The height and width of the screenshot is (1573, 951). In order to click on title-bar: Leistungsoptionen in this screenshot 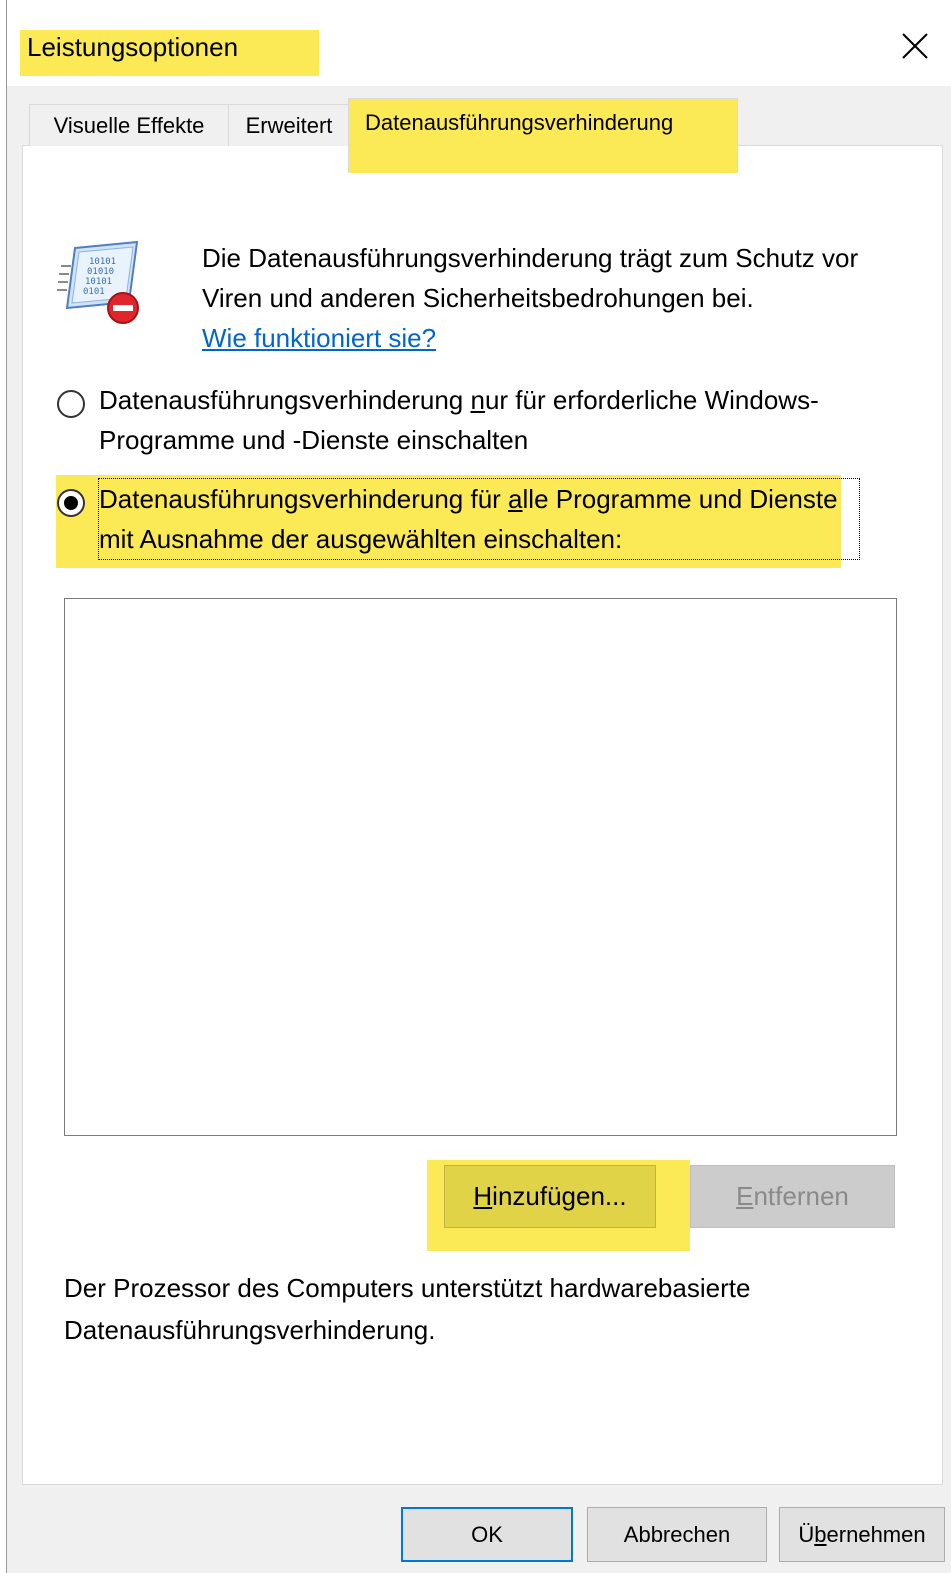, I will do `click(479, 43)`.